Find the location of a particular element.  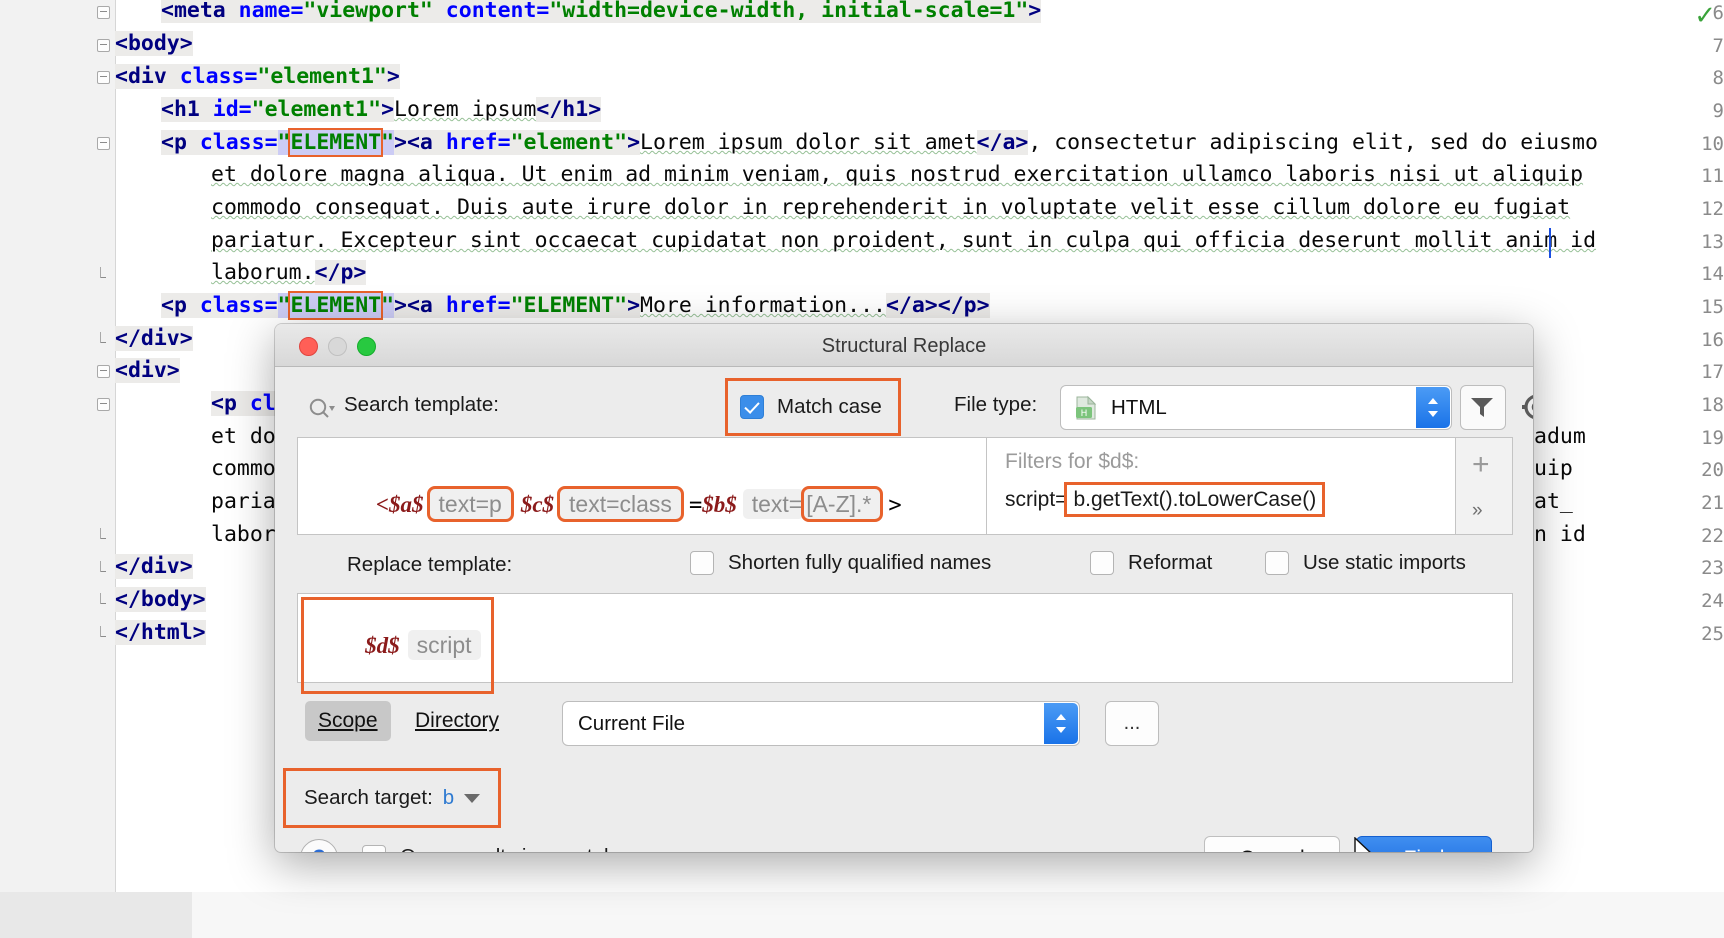

filter-script-value: b.getText().toLowerCase() is located at coordinates (1195, 499).